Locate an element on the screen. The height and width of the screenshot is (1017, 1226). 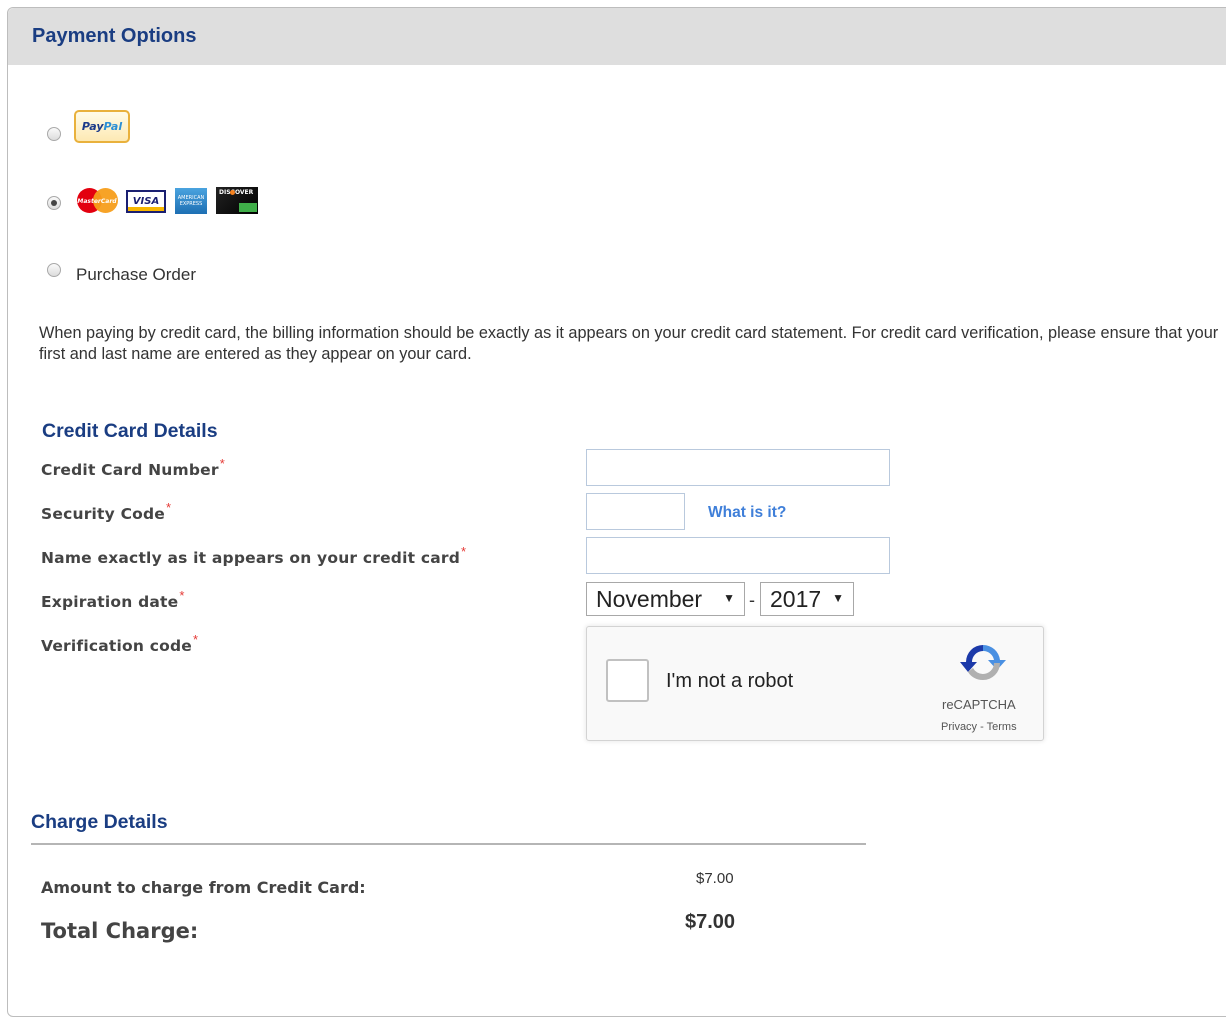
cardholder-name-input is located at coordinates (738, 555).